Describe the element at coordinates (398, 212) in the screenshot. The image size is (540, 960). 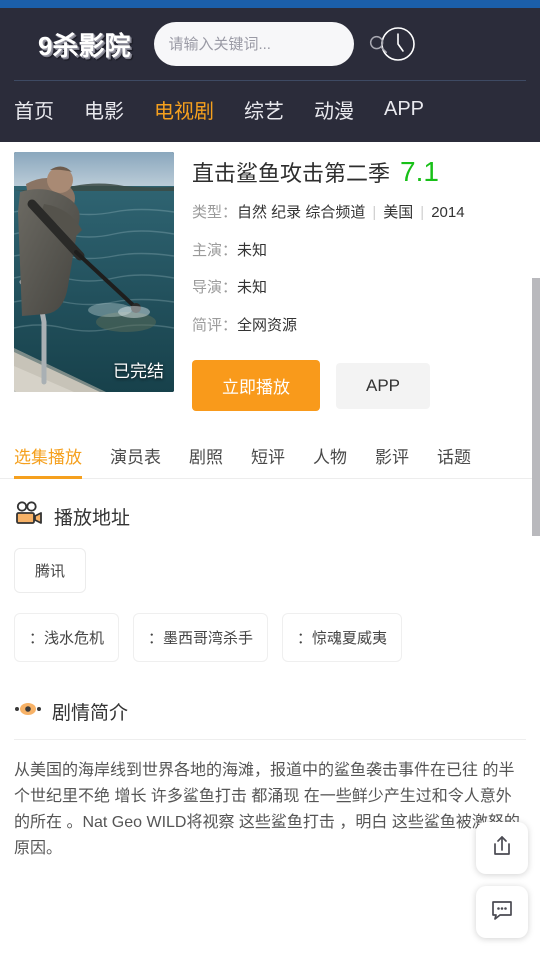
I see `meta-region: 美国` at that location.